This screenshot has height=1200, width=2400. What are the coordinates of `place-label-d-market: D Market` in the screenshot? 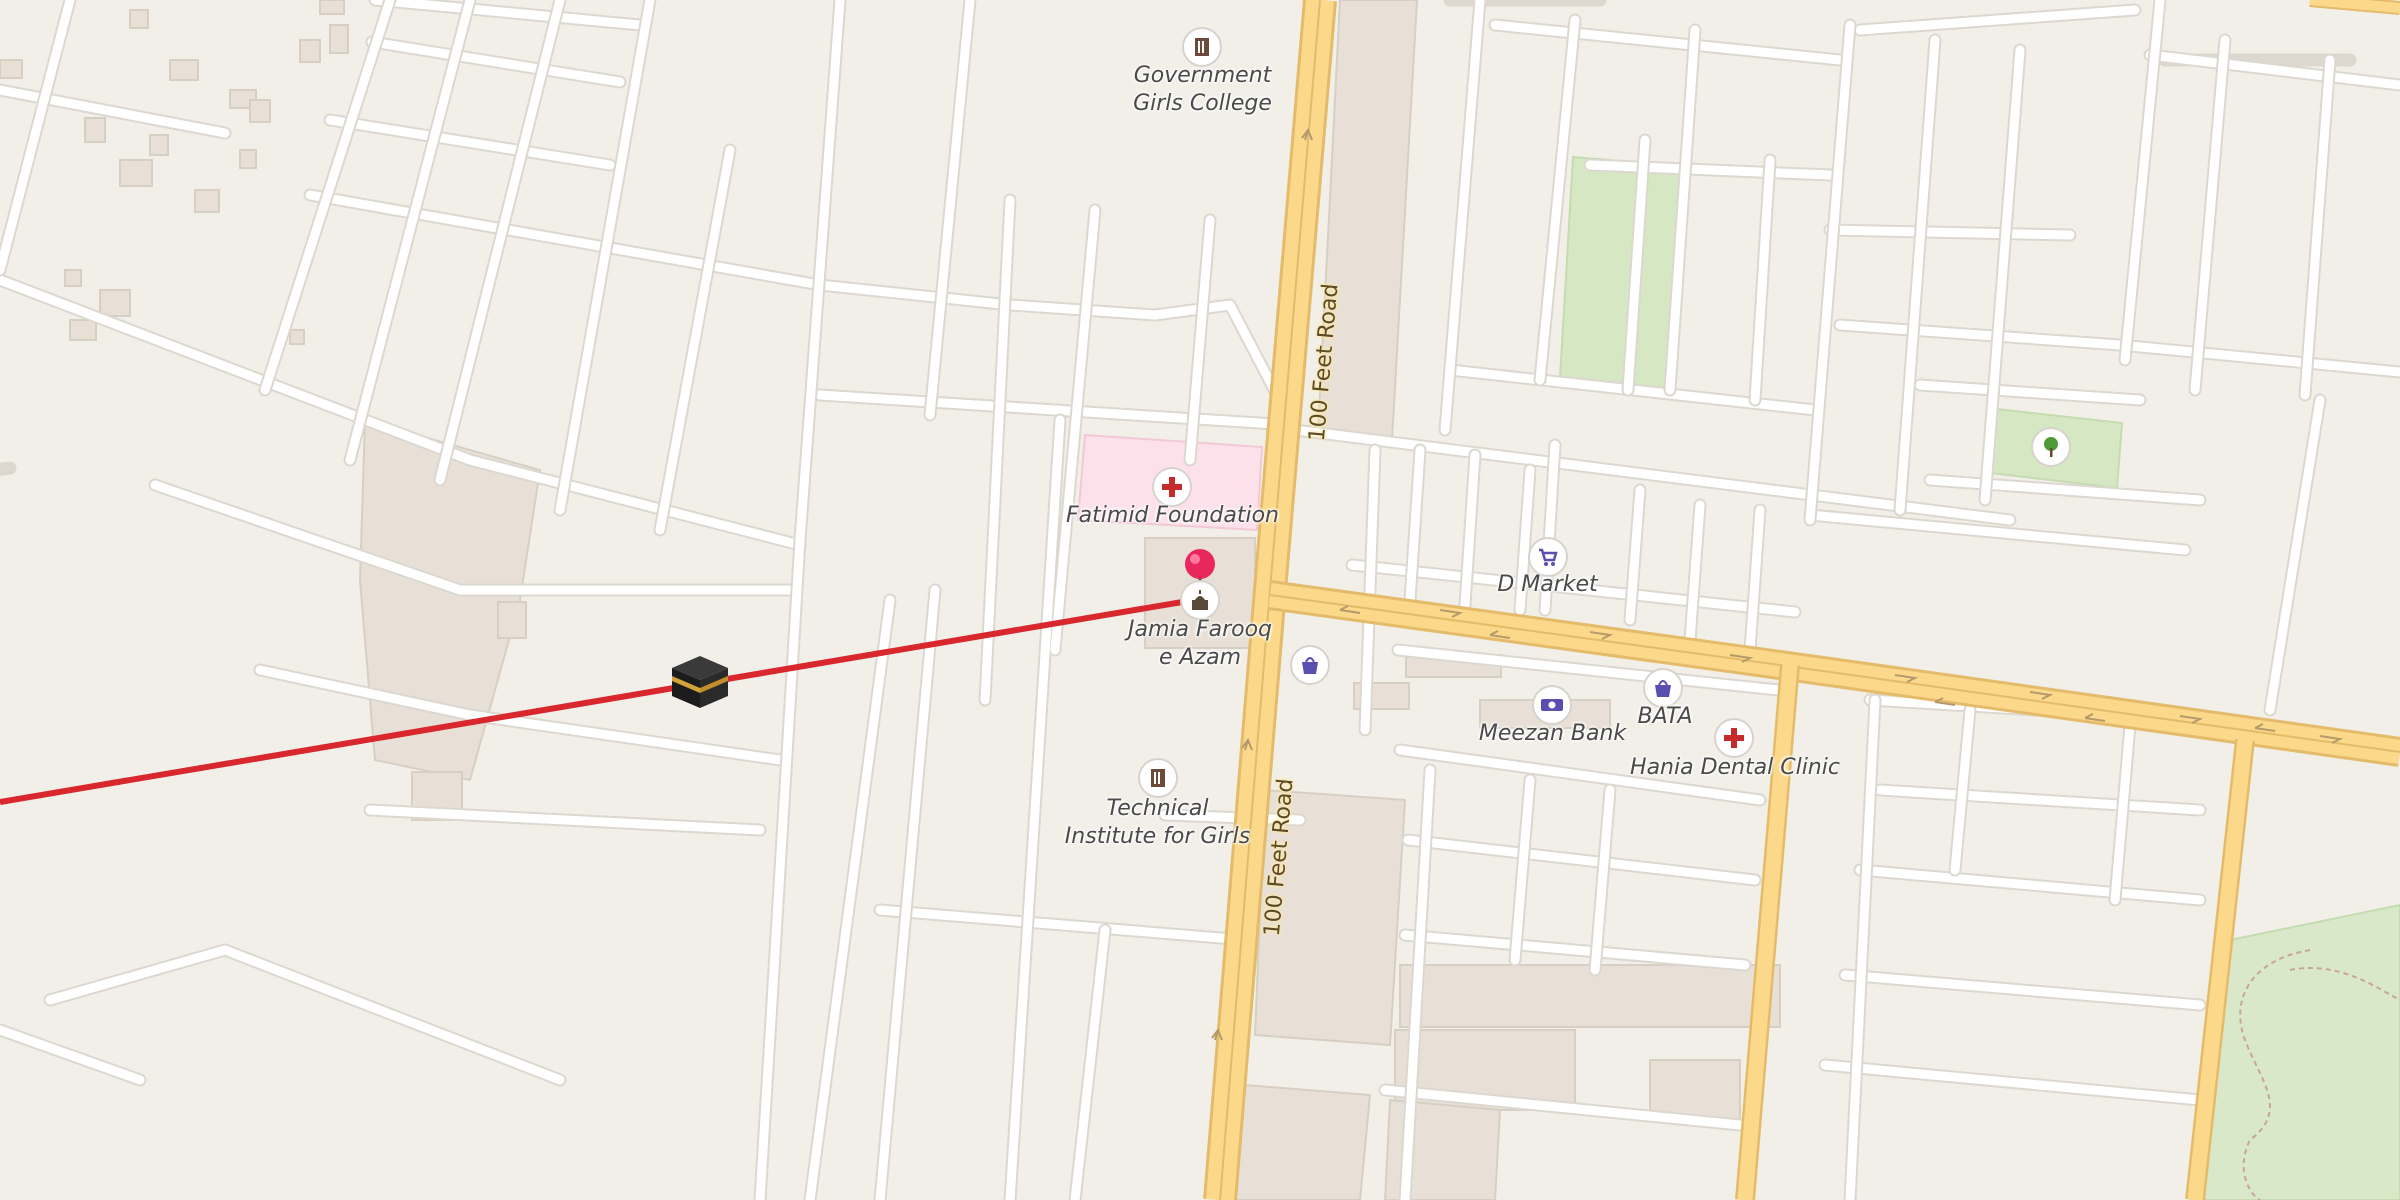 It's located at (1547, 584).